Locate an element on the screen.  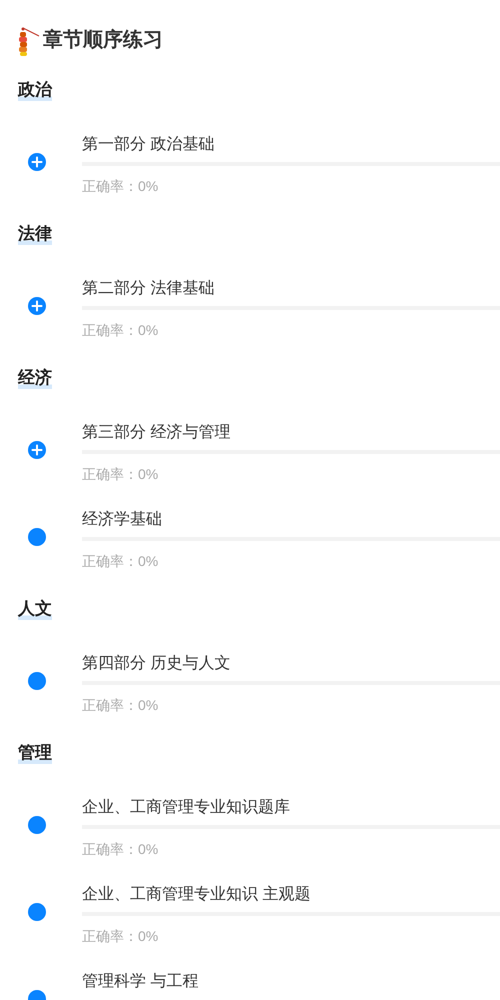
section-heading: 政治 is located at coordinates (35, 89).